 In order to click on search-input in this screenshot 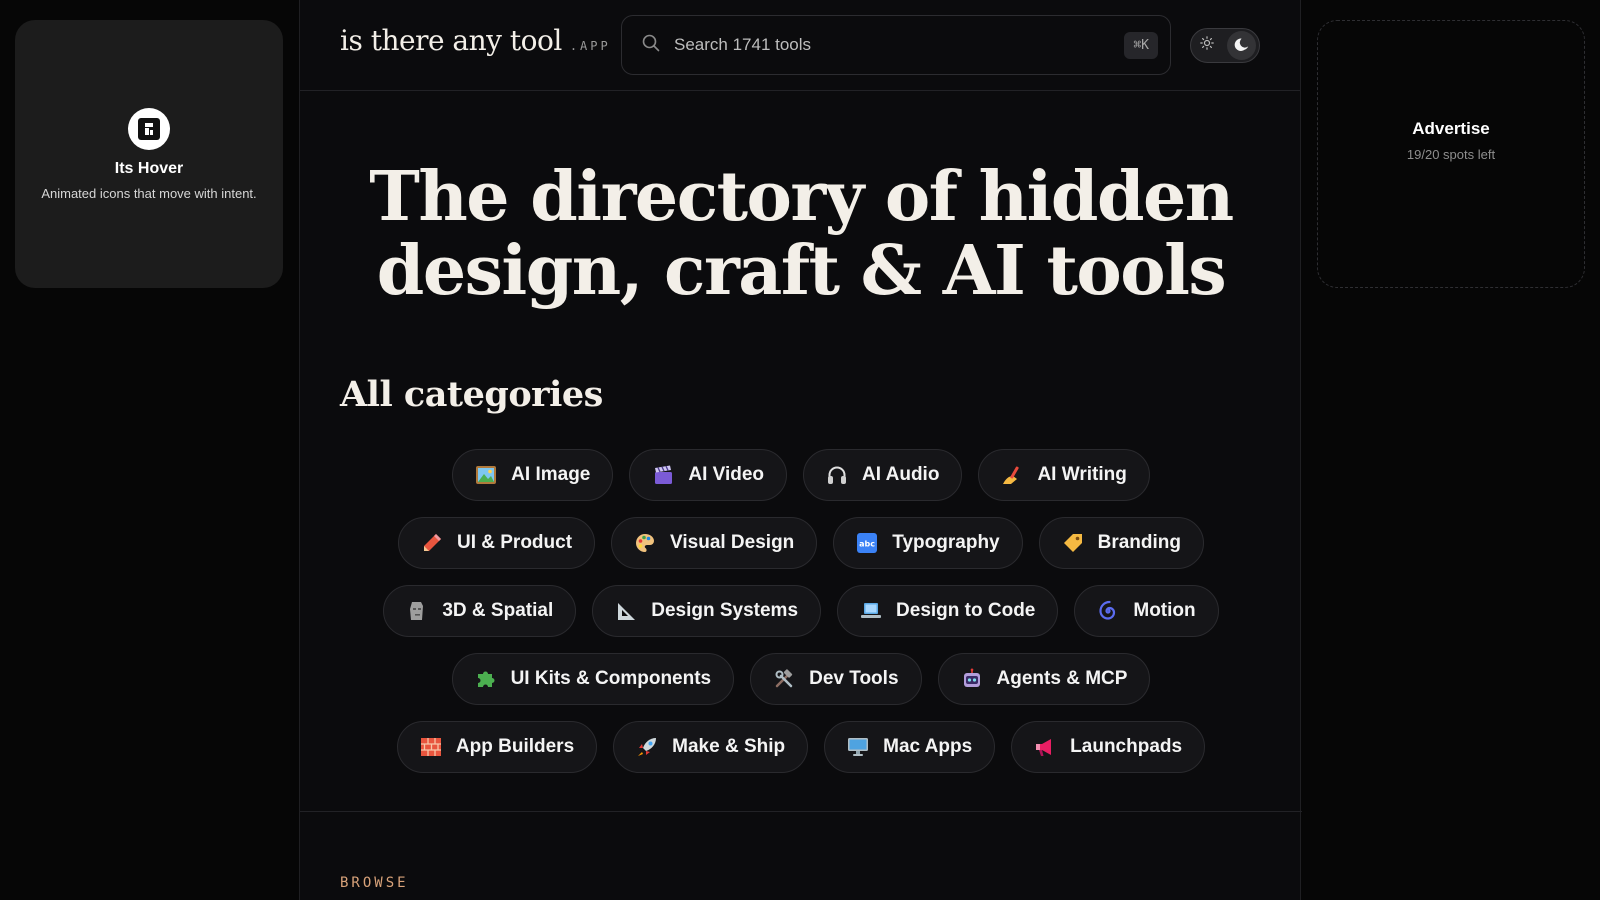, I will do `click(899, 45)`.